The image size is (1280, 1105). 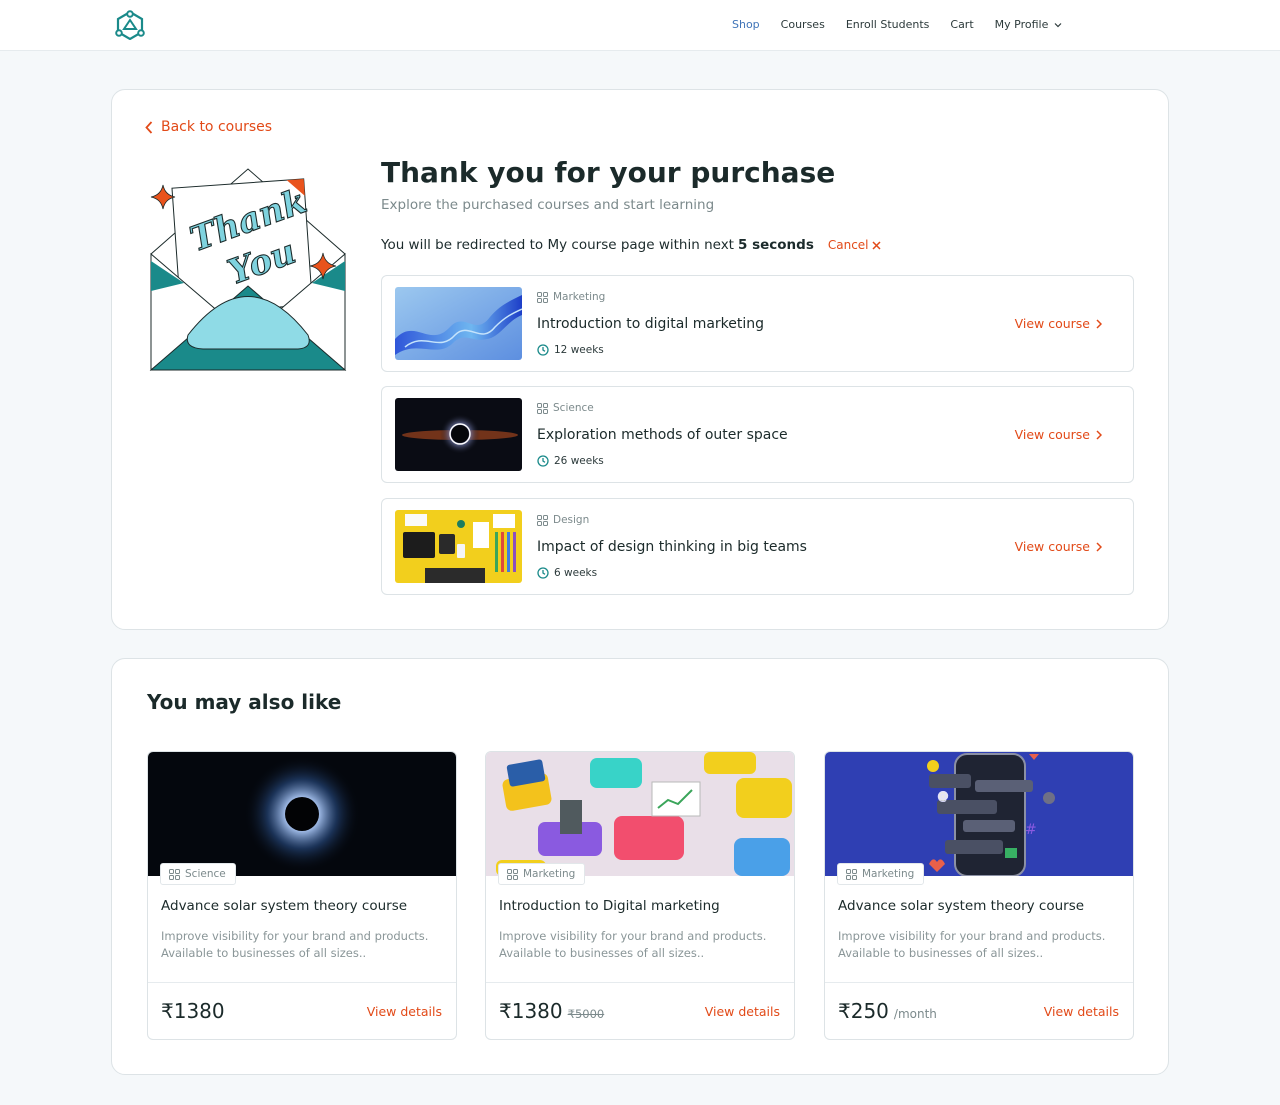 What do you see at coordinates (662, 435) in the screenshot?
I see `course-name: Exploration methods of outer space` at bounding box center [662, 435].